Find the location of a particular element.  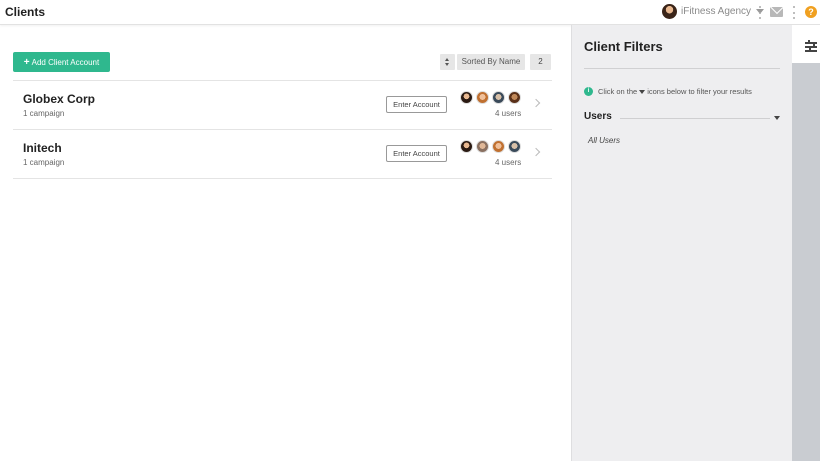

filter-hint-prefix: Click on the is located at coordinates (618, 91).